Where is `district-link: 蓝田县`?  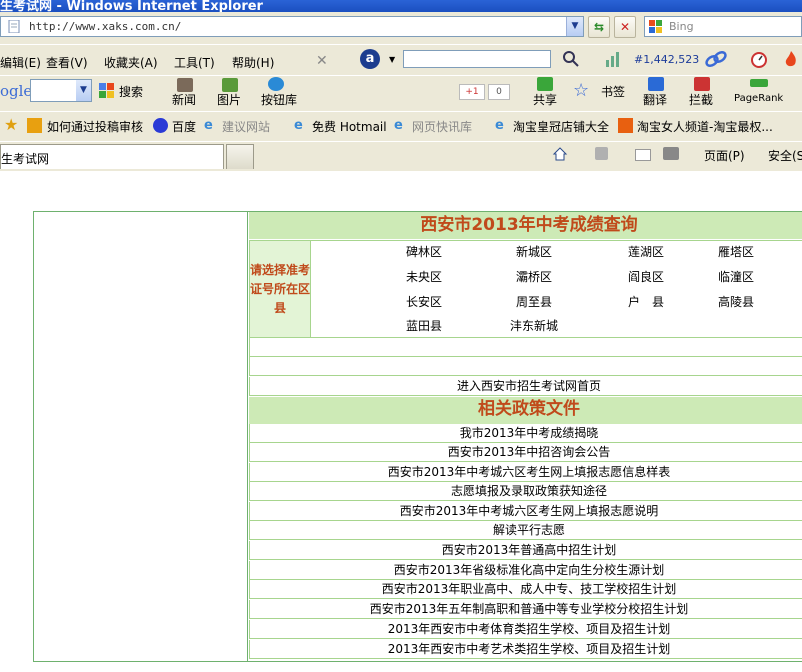
district-link: 蓝田县 is located at coordinates (424, 325).